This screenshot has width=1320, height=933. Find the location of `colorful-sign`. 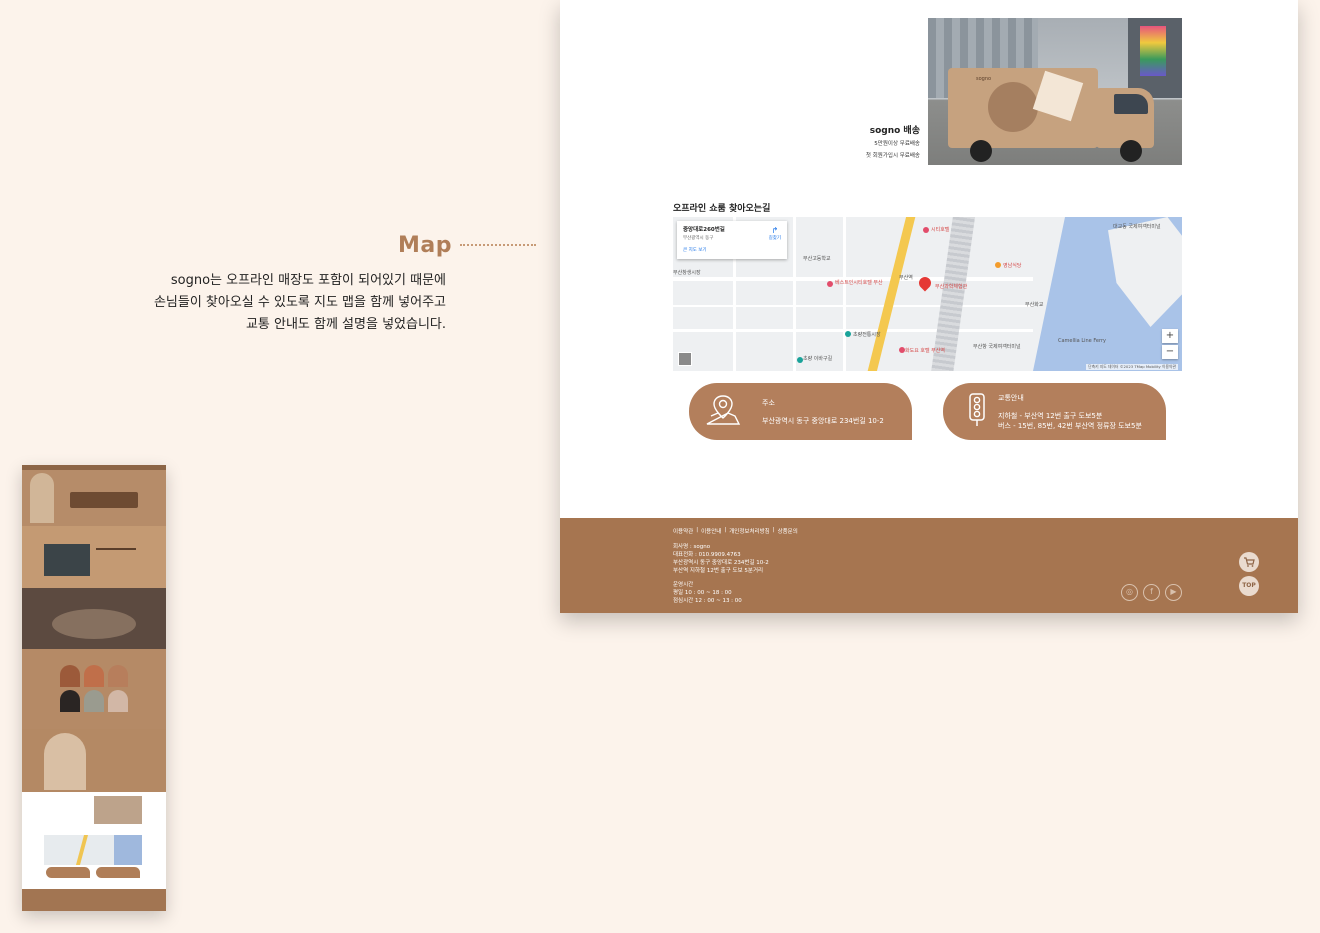

colorful-sign is located at coordinates (1153, 51).